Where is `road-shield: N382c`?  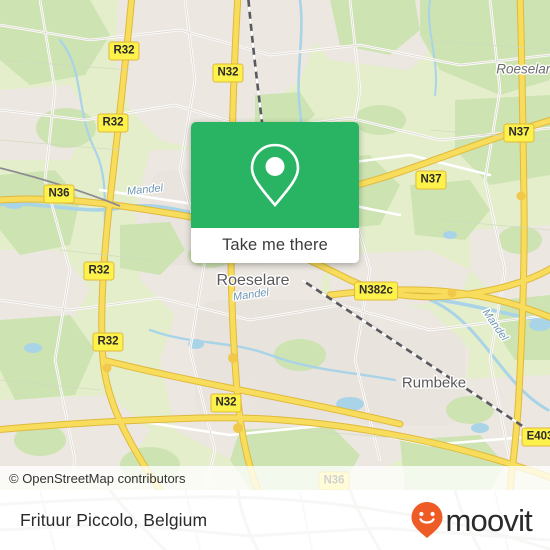
road-shield: N382c is located at coordinates (376, 291).